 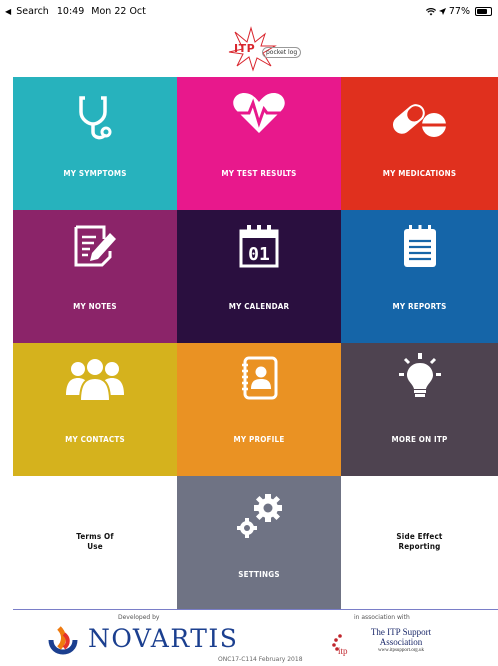 I want to click on location-arrow-icon, so click(x=442, y=11).